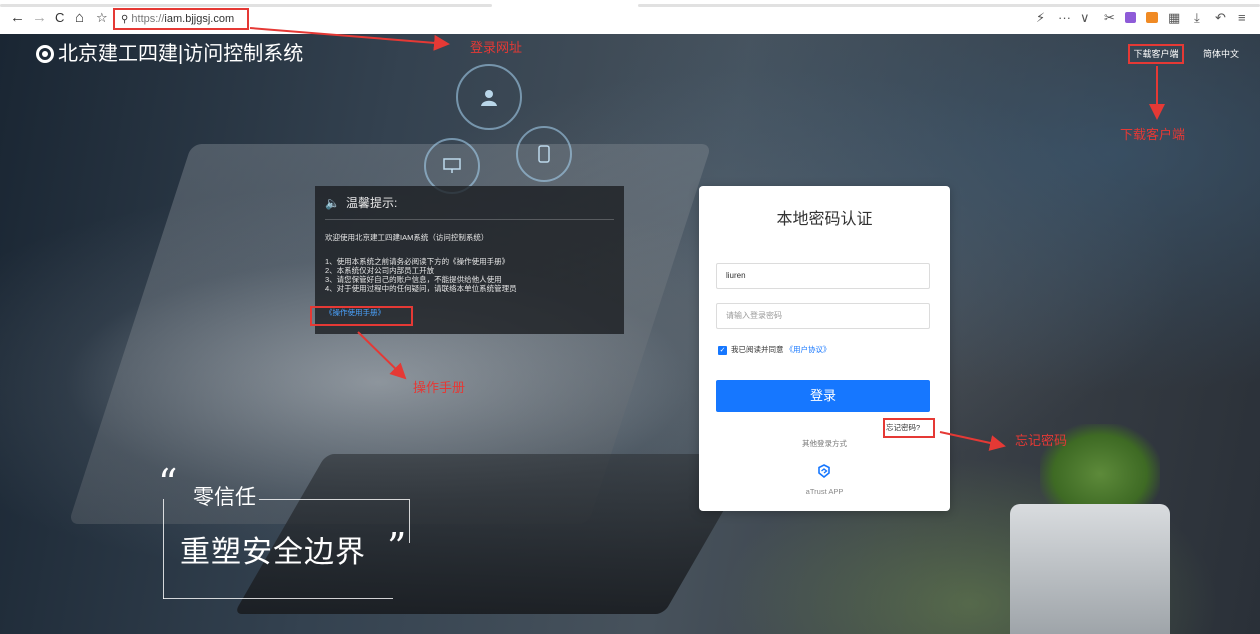 Image resolution: width=1260 pixels, height=634 pixels. What do you see at coordinates (39, 18) in the screenshot?
I see `forward-icon: →` at bounding box center [39, 18].